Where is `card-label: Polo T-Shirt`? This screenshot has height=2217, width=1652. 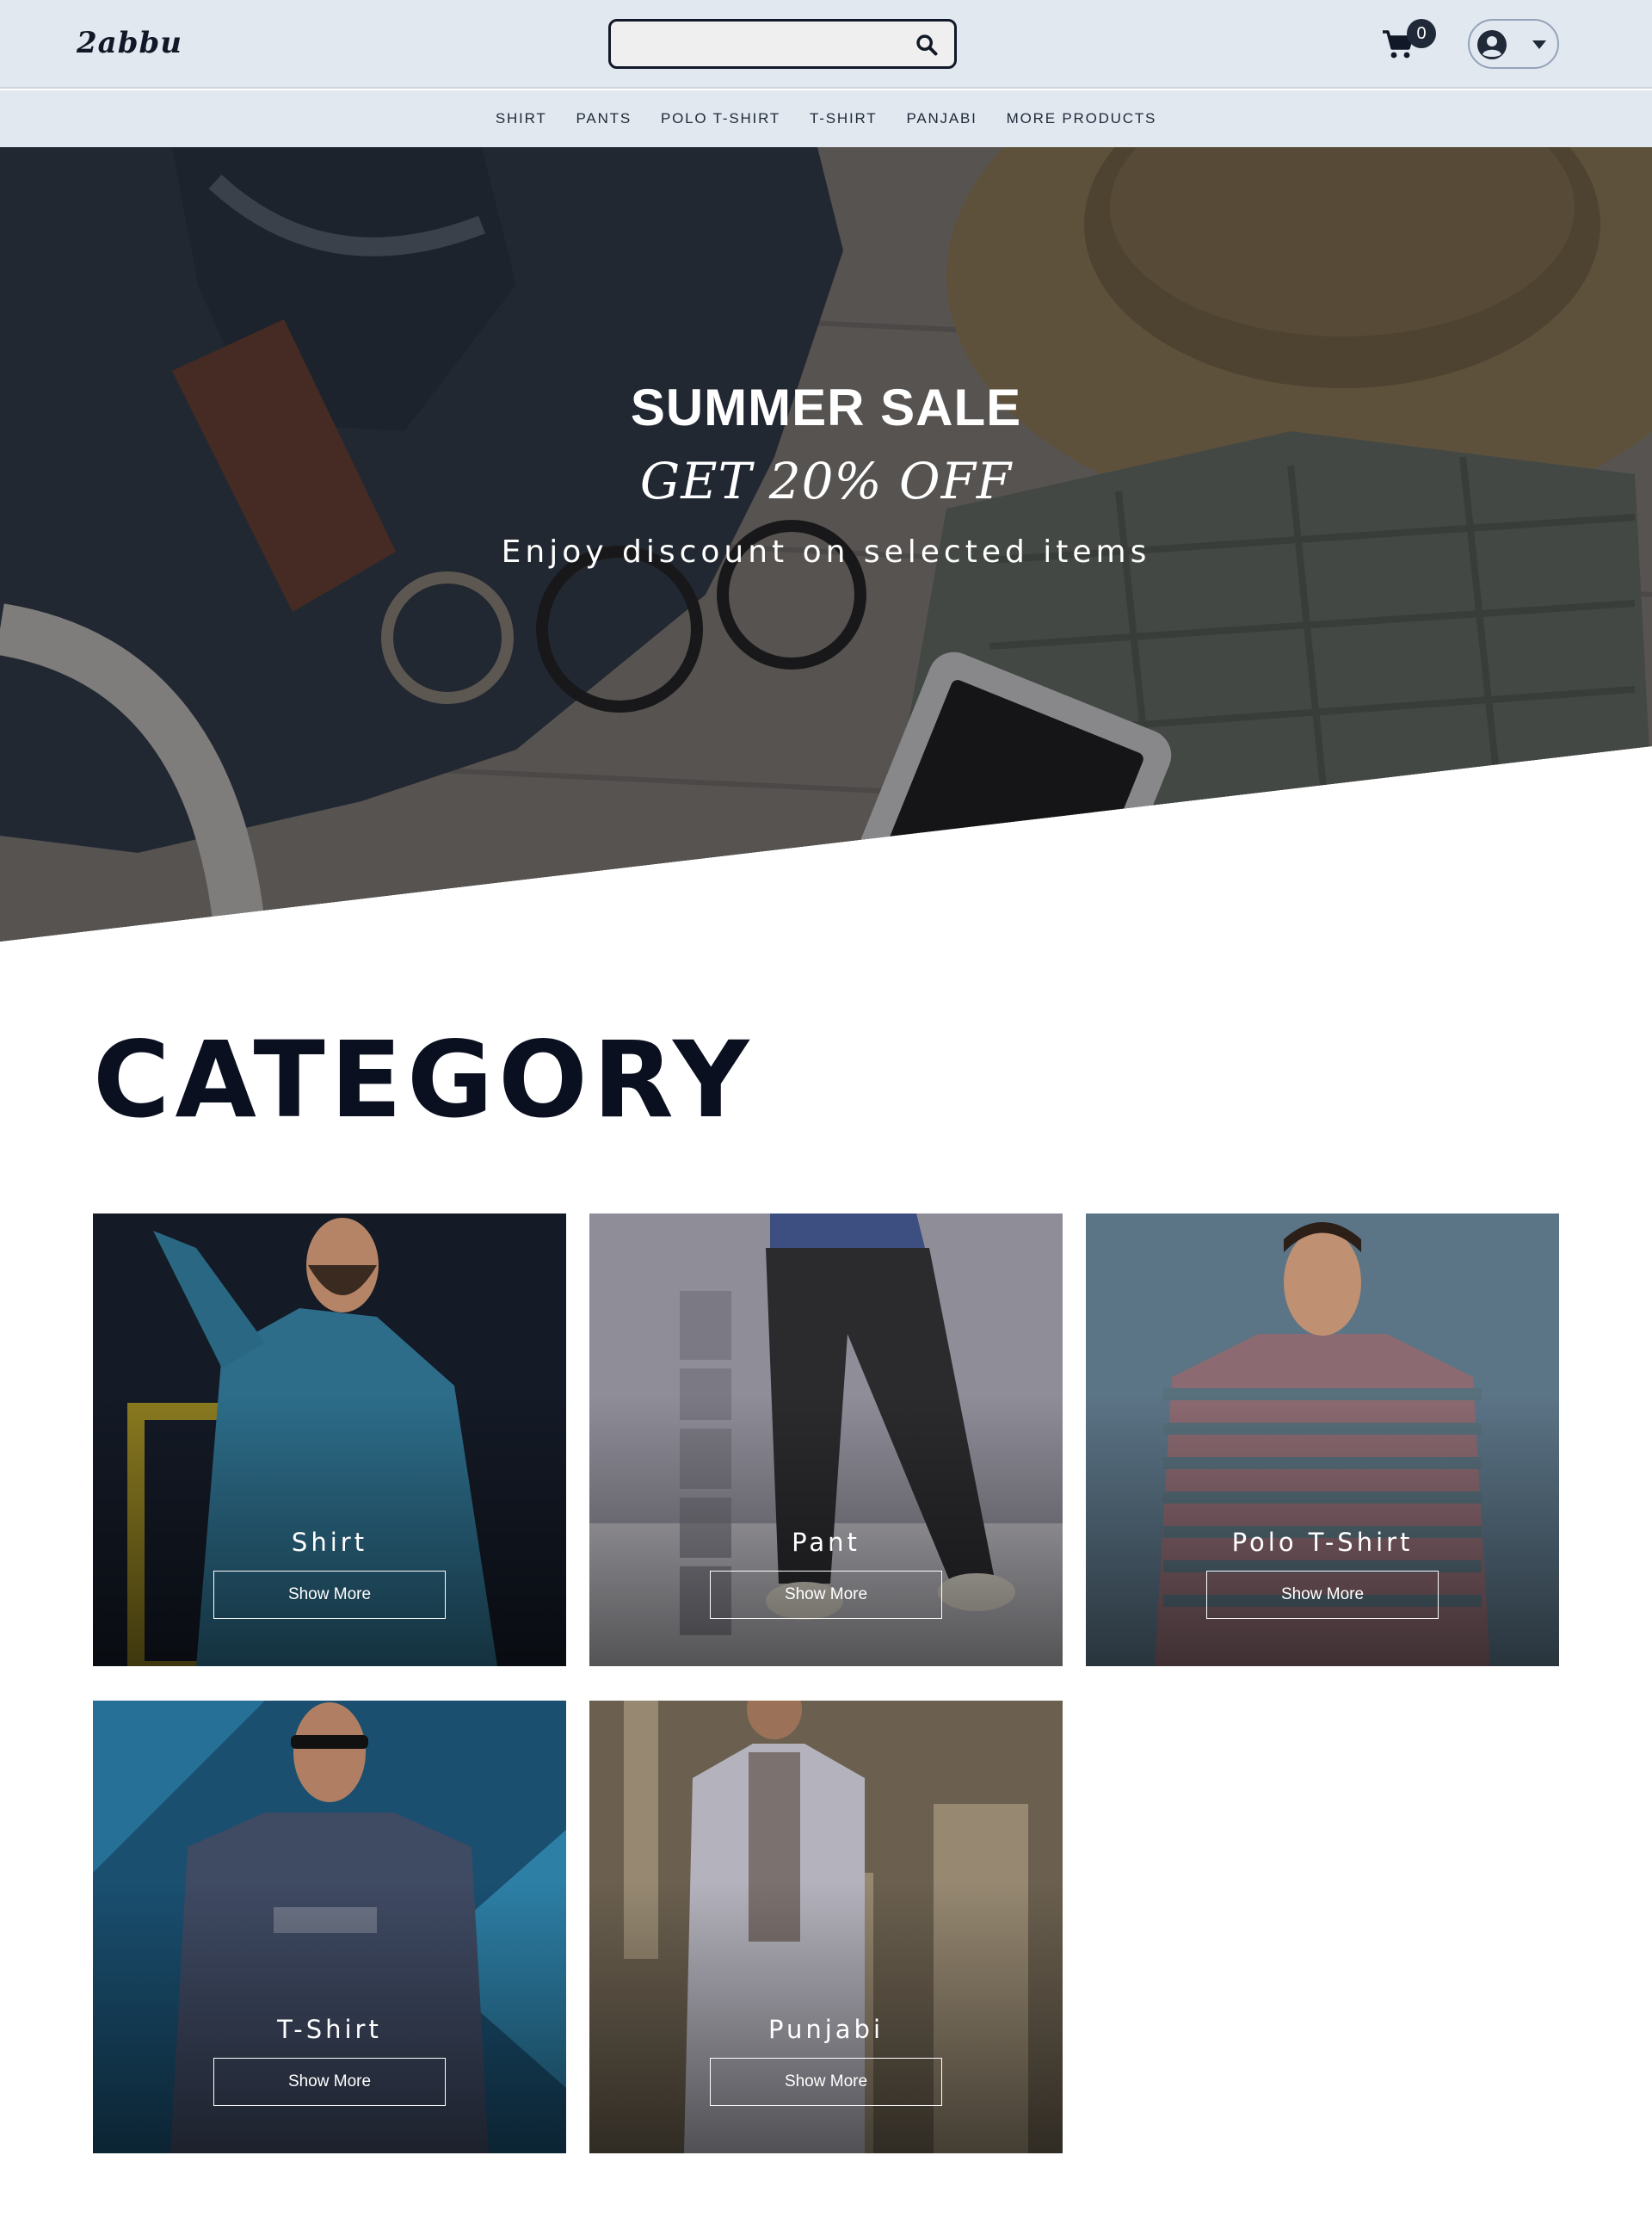
card-label: Polo T-Shirt is located at coordinates (1322, 1542).